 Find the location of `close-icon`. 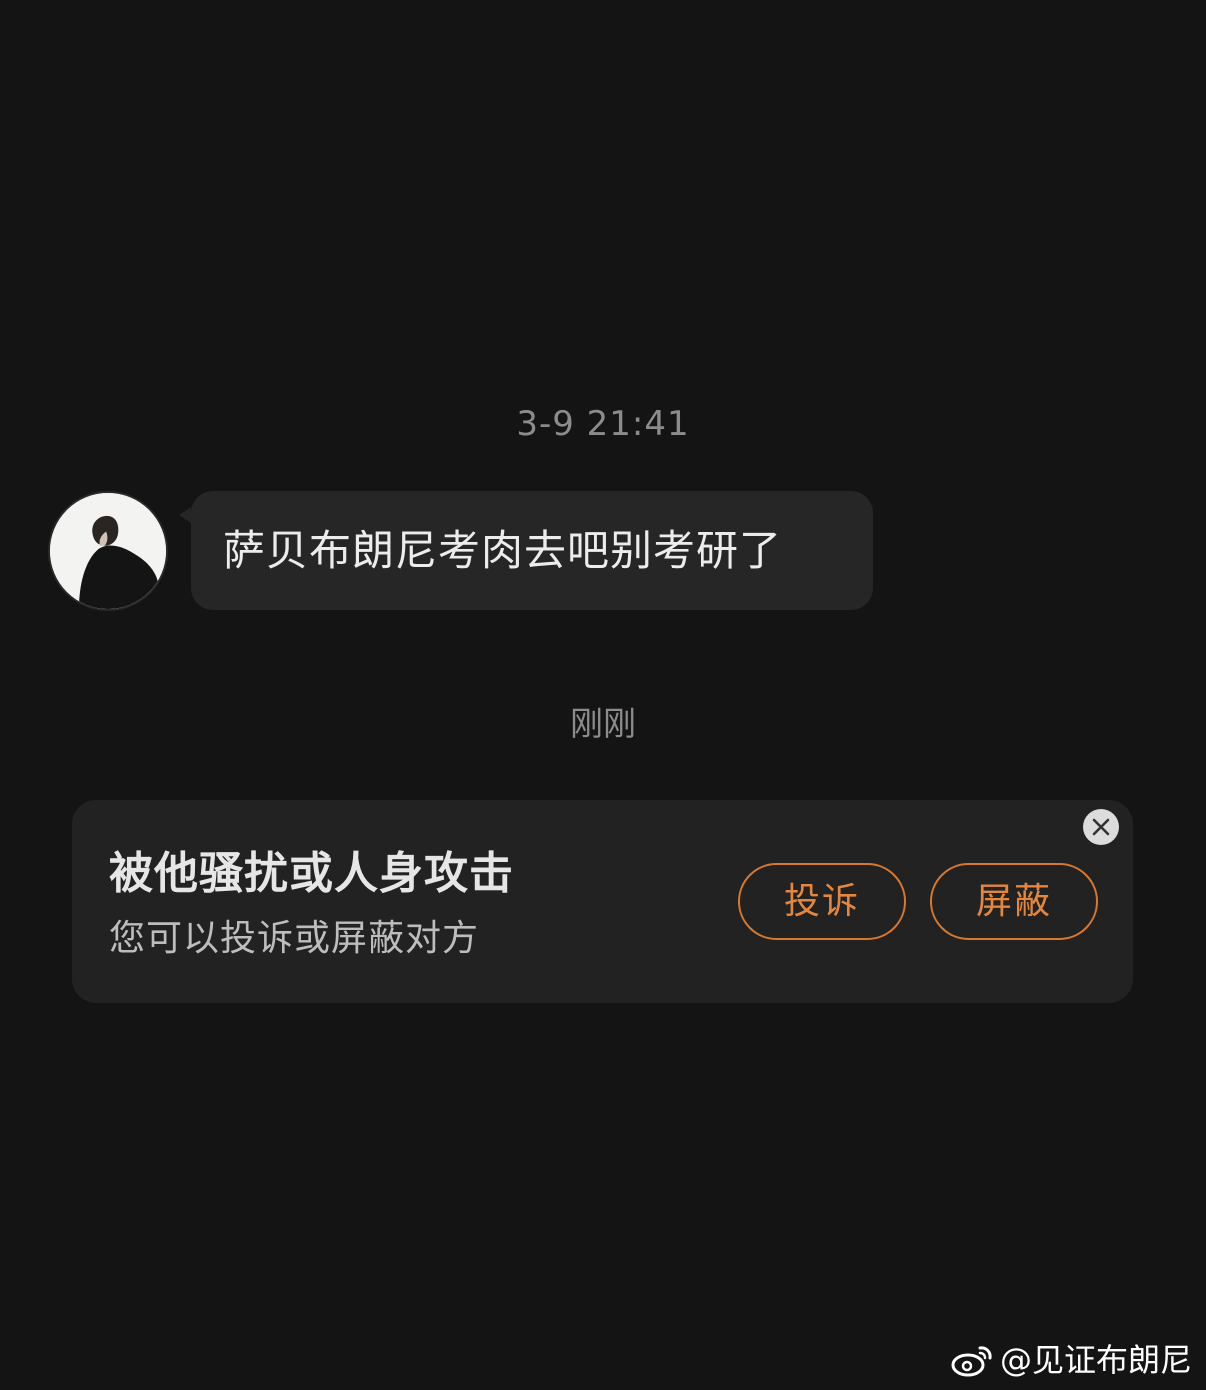

close-icon is located at coordinates (1101, 827).